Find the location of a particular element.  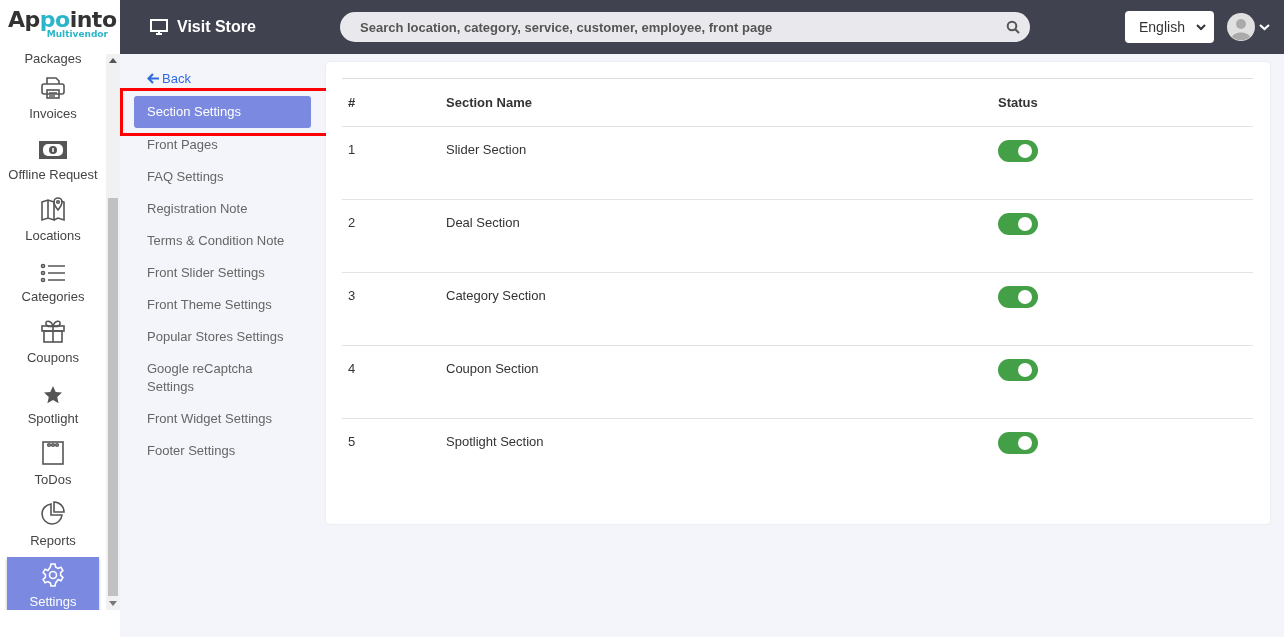

column-header: # is located at coordinates (352, 102).